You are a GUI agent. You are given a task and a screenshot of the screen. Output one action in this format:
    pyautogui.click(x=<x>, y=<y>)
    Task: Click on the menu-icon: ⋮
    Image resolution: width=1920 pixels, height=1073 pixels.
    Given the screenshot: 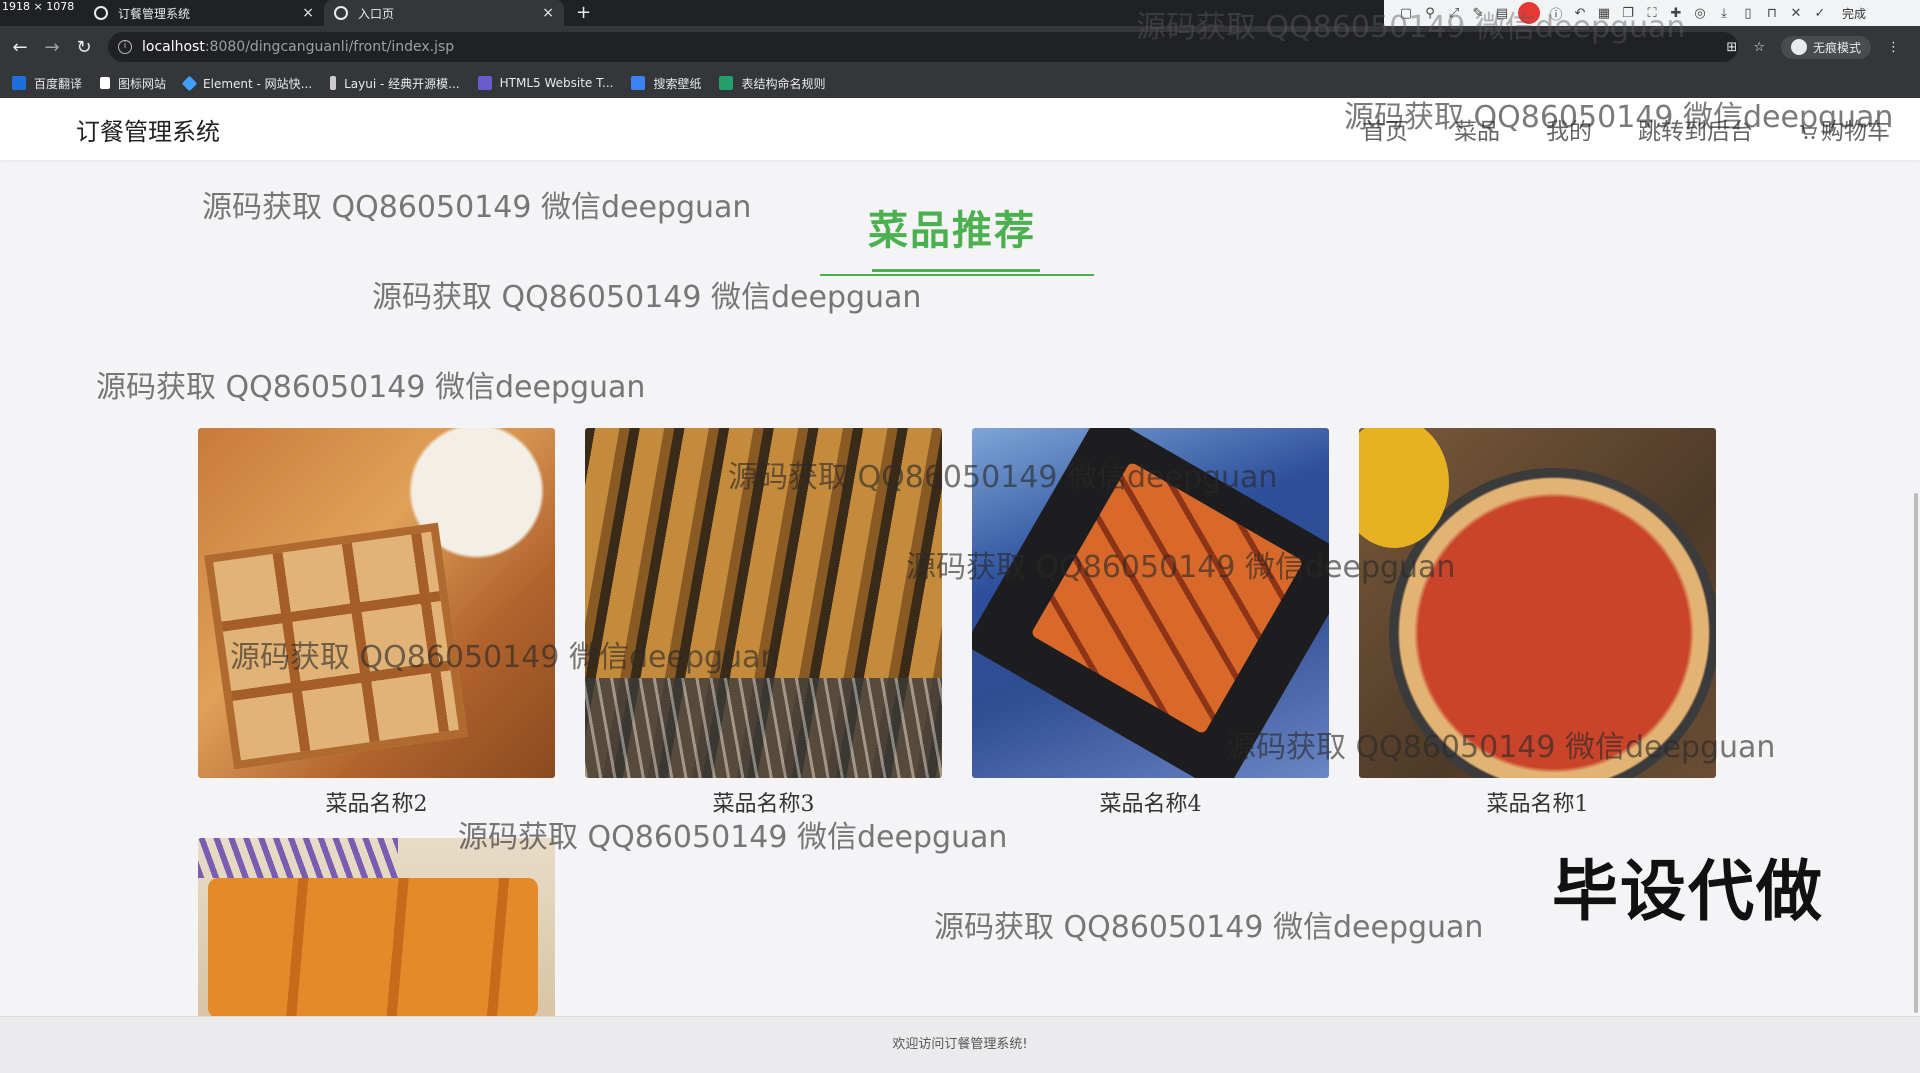 What is the action you would take?
    pyautogui.click(x=1893, y=47)
    